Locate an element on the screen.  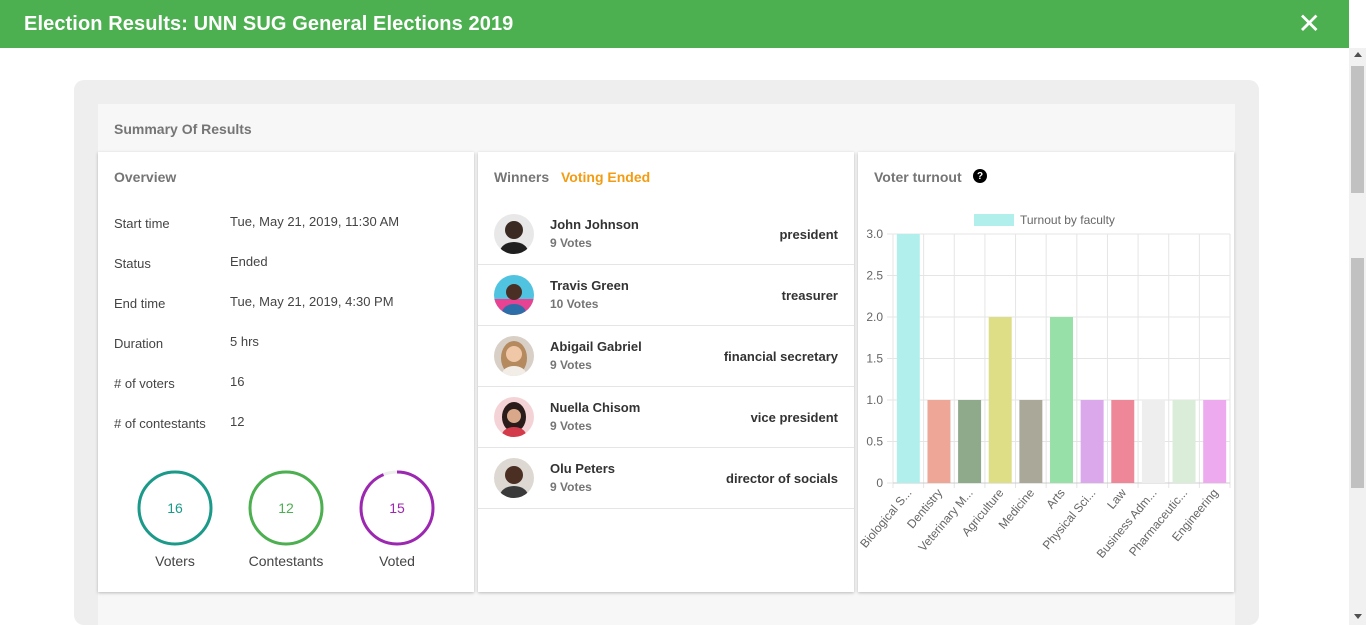
chart-y-axis: 3.0 2.5 2.0 1.5 1.0 0.5 0 is located at coordinates (874, 358).